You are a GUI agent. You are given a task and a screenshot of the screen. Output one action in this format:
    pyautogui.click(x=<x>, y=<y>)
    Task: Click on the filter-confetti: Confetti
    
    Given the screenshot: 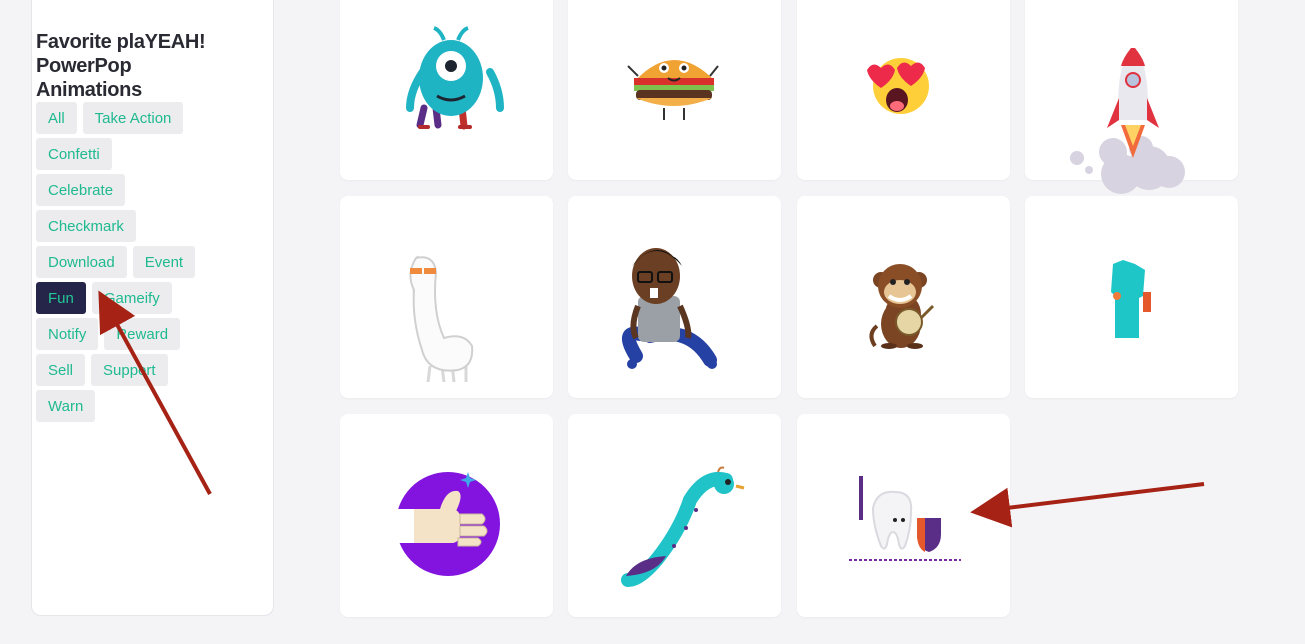 What is the action you would take?
    pyautogui.click(x=74, y=154)
    